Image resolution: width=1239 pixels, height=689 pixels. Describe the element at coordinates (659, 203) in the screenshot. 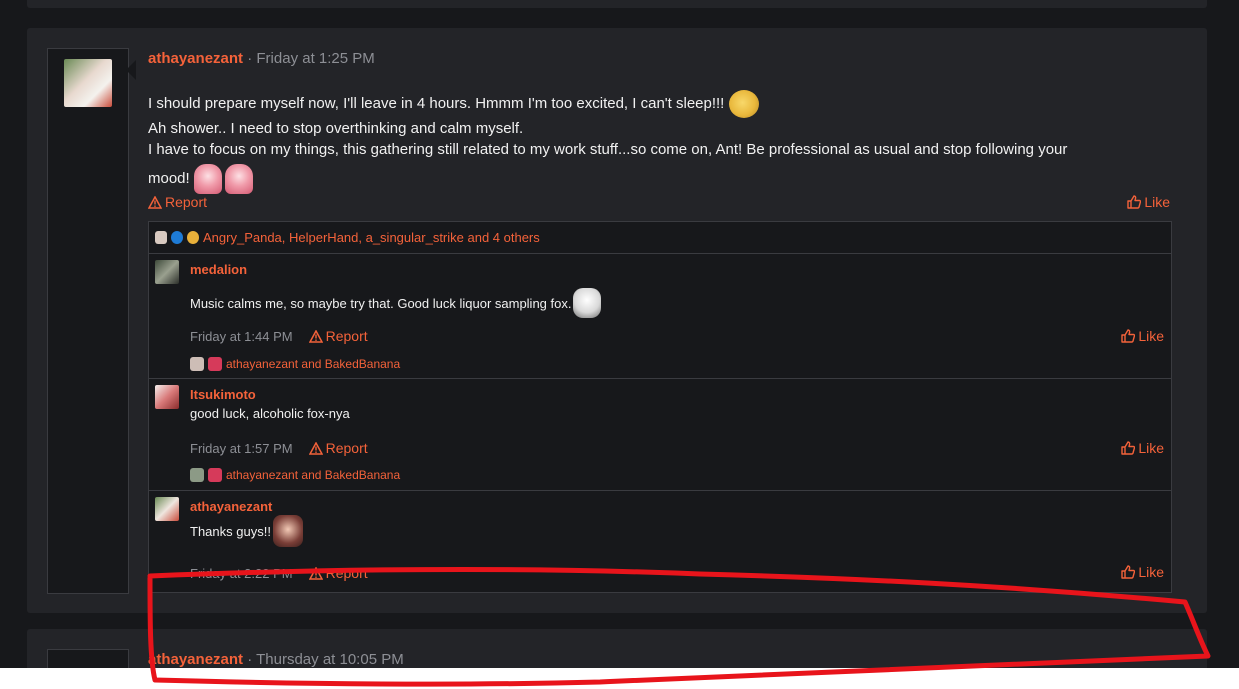

I see `post-actions: Report Like` at that location.